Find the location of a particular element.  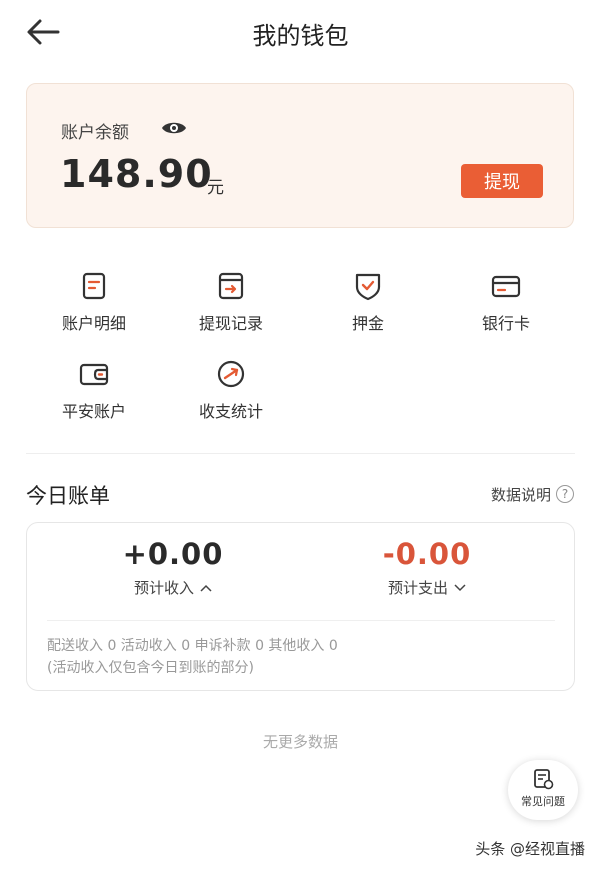

menu-label: 账户明细 is located at coordinates (93, 323).